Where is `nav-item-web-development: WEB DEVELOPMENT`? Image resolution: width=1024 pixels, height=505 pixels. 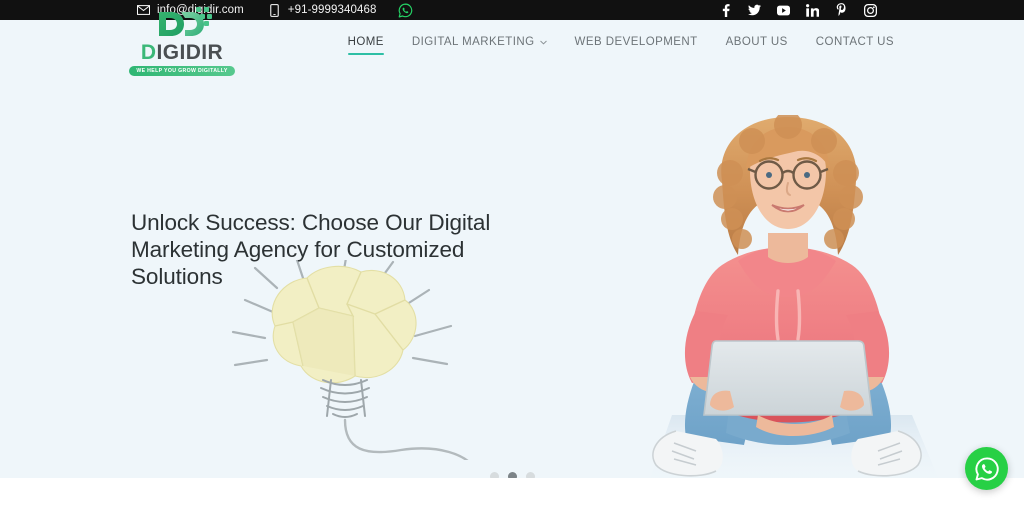 nav-item-web-development: WEB DEVELOPMENT is located at coordinates (636, 45).